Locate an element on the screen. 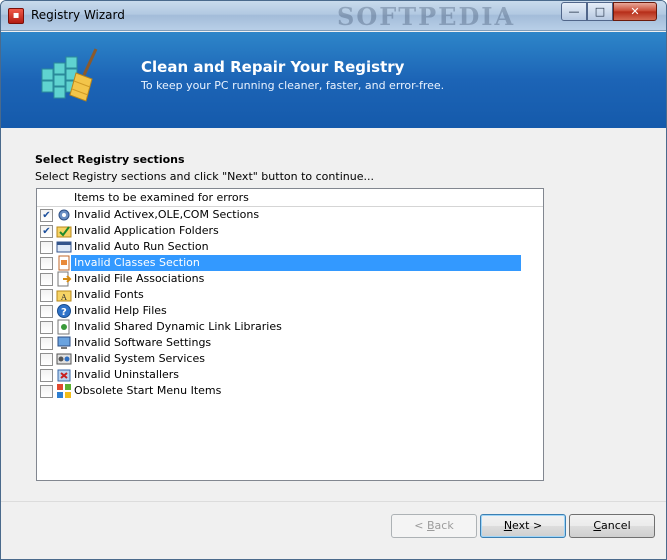 The image size is (667, 560). item-label: Invalid Fonts is located at coordinates (109, 294).